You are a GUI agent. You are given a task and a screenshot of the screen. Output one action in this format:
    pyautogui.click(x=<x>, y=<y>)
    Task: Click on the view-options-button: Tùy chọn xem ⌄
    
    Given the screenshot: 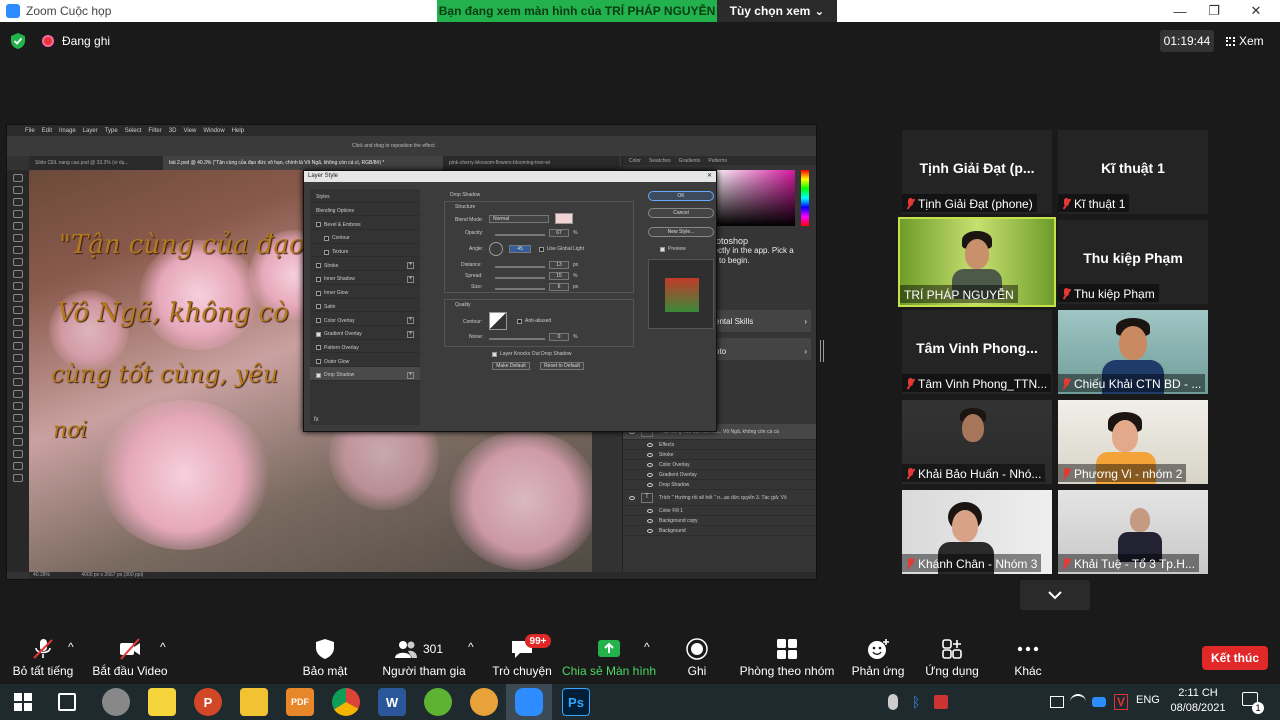 What is the action you would take?
    pyautogui.click(x=777, y=11)
    